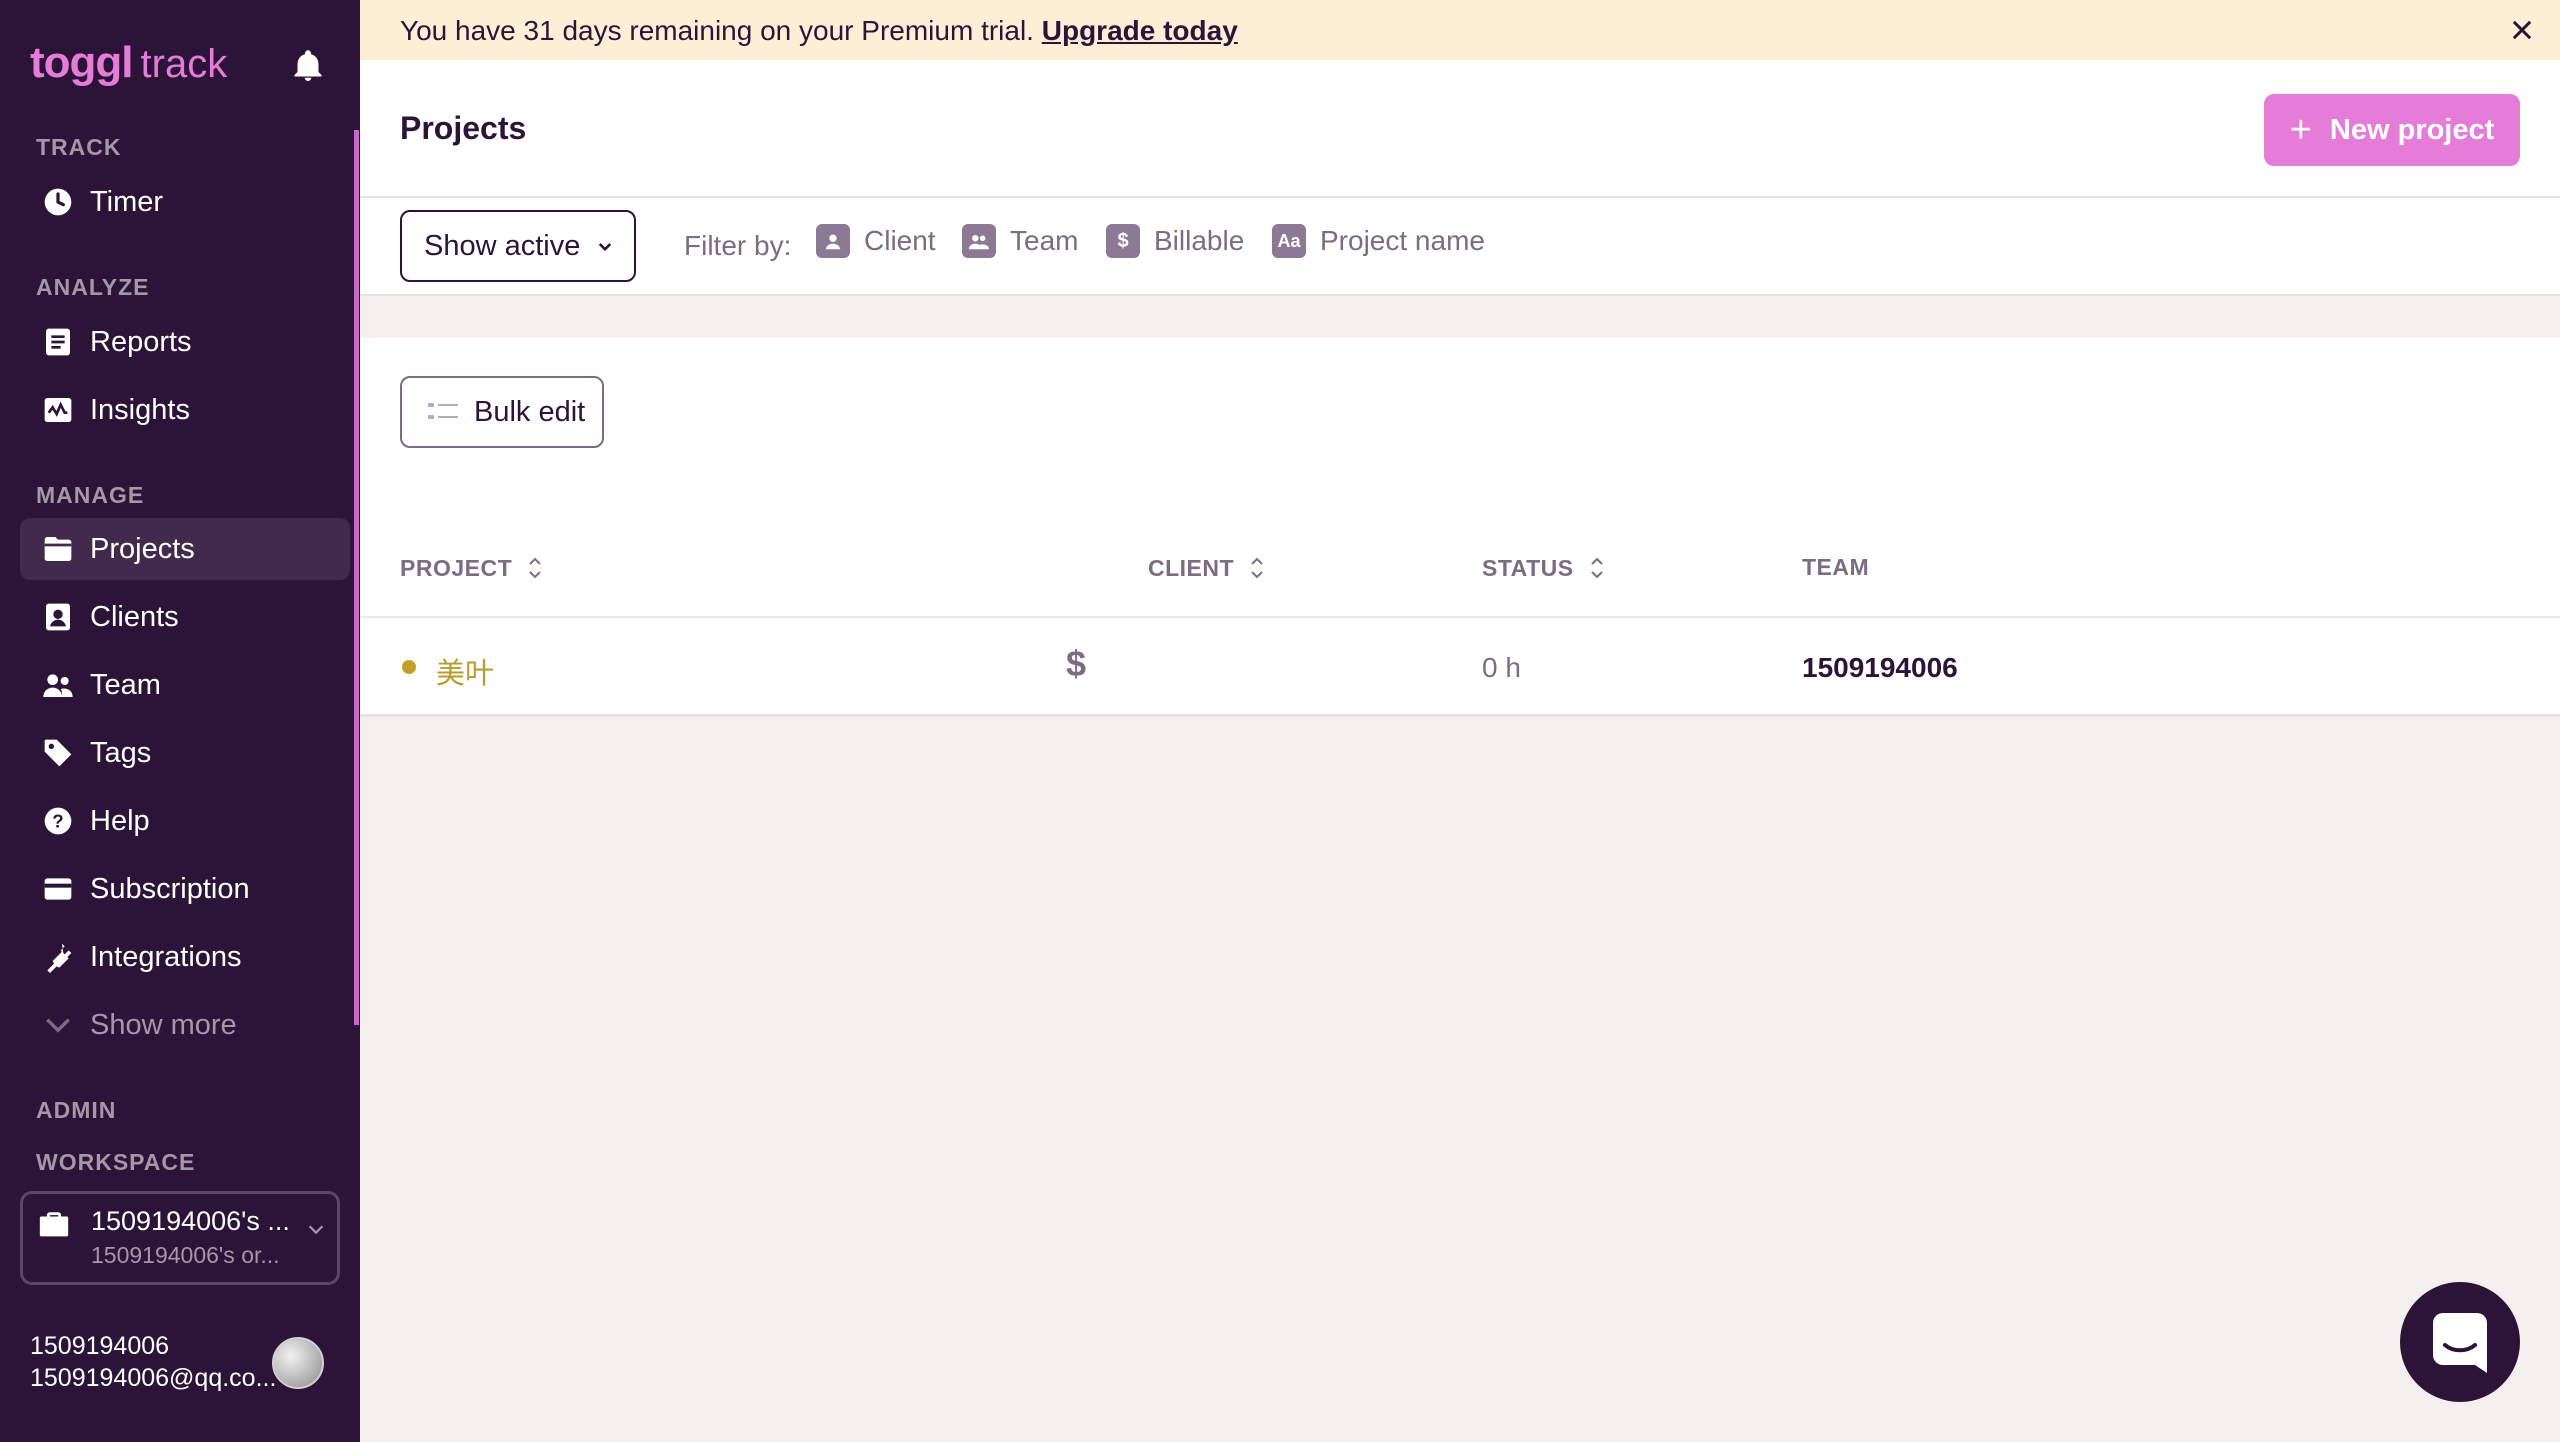 This screenshot has width=2560, height=1442. Describe the element at coordinates (184, 64) in the screenshot. I see `logo-secondary: track` at that location.